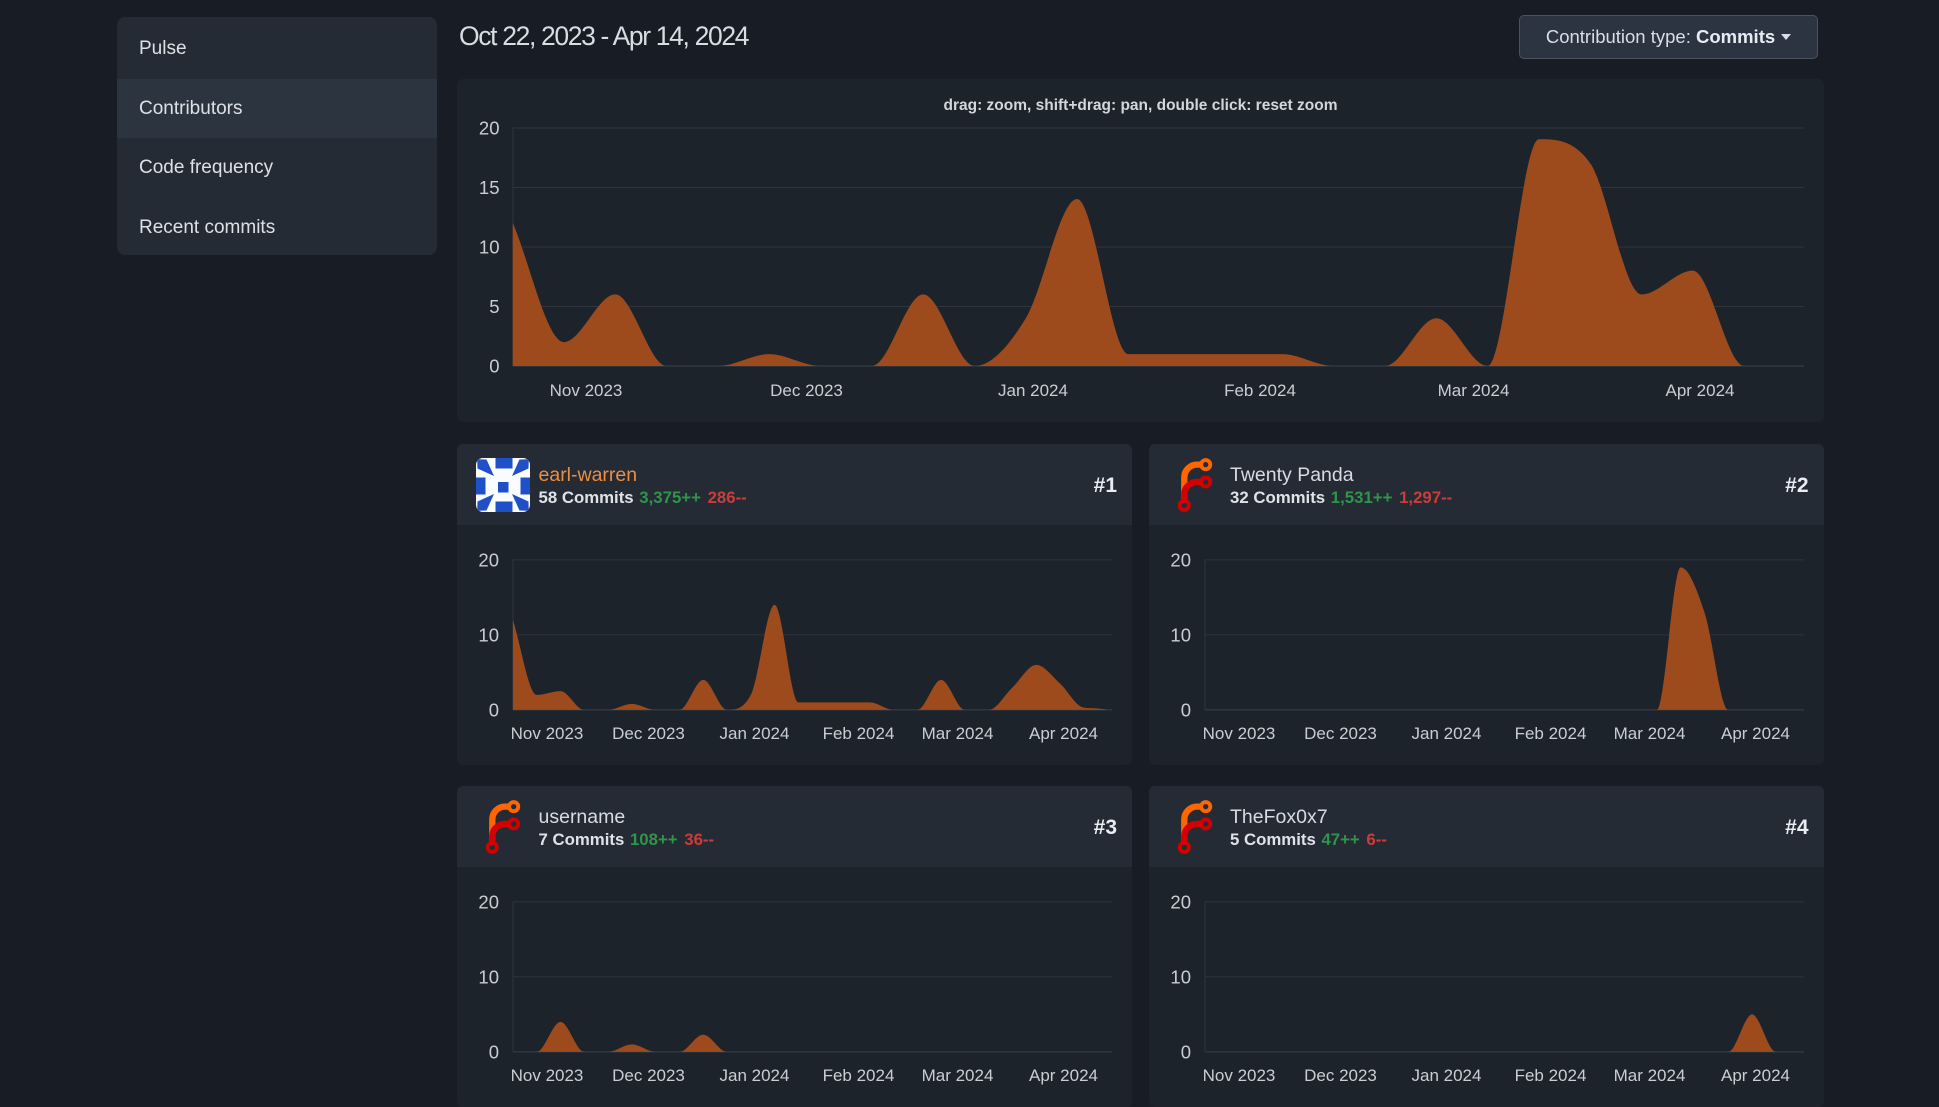 The width and height of the screenshot is (1939, 1107). What do you see at coordinates (489, 187) in the screenshot?
I see `svg-text: 15` at bounding box center [489, 187].